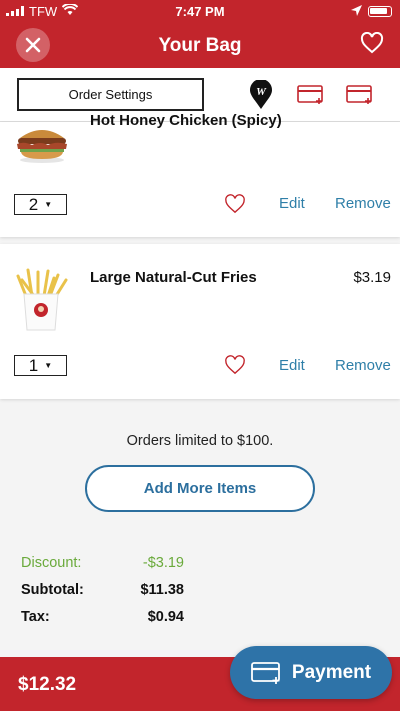  I want to click on item-price: $3.19, so click(372, 277).